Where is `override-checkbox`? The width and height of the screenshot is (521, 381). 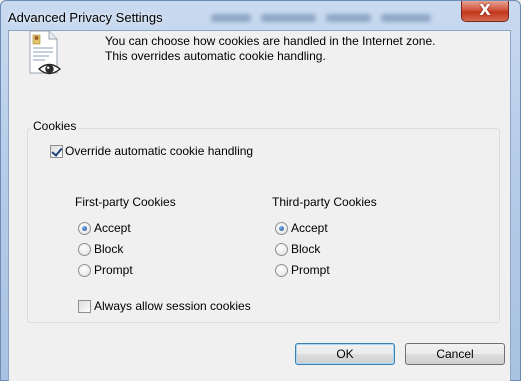
override-checkbox is located at coordinates (56, 151).